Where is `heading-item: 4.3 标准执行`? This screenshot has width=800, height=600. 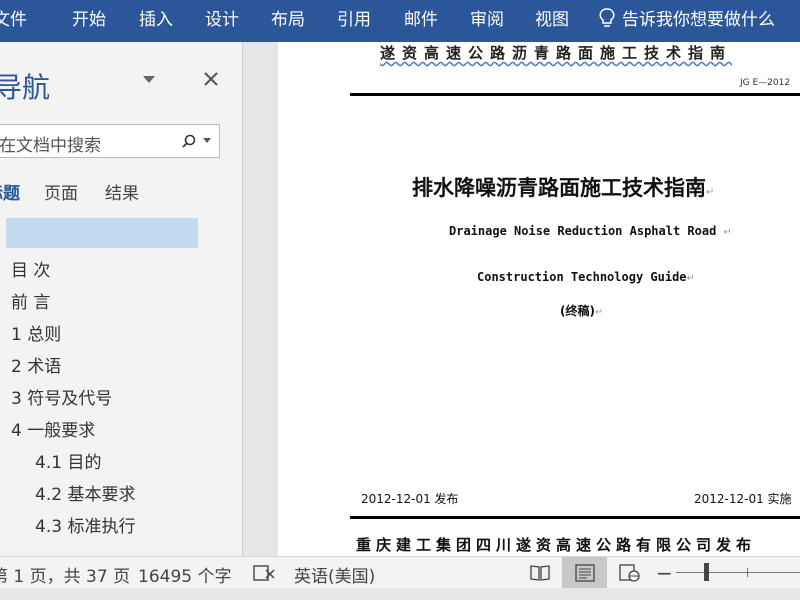 heading-item: 4.3 标准执行 is located at coordinates (85, 524).